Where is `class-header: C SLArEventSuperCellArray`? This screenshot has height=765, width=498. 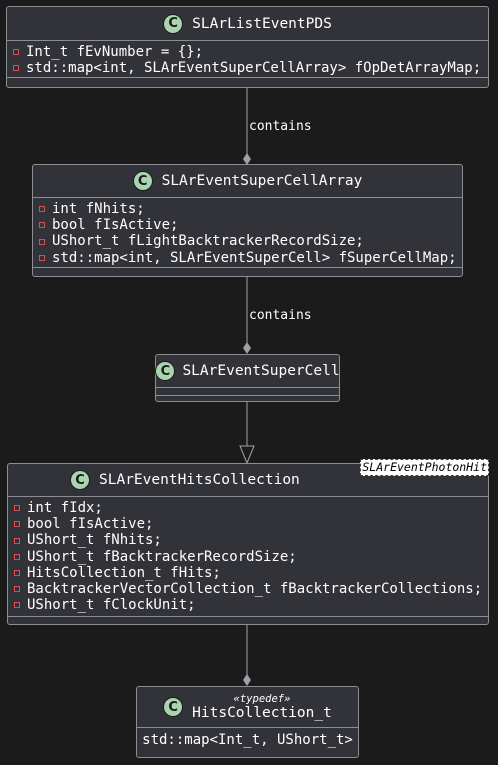
class-header: C SLArEventSuperCellArray is located at coordinates (247, 181).